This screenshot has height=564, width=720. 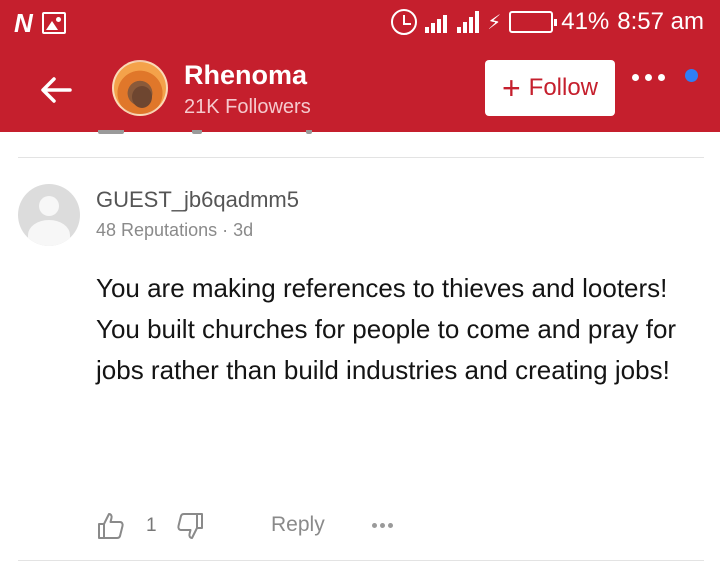 I want to click on comment-username: GUEST_jb6qadmm5, so click(x=197, y=200).